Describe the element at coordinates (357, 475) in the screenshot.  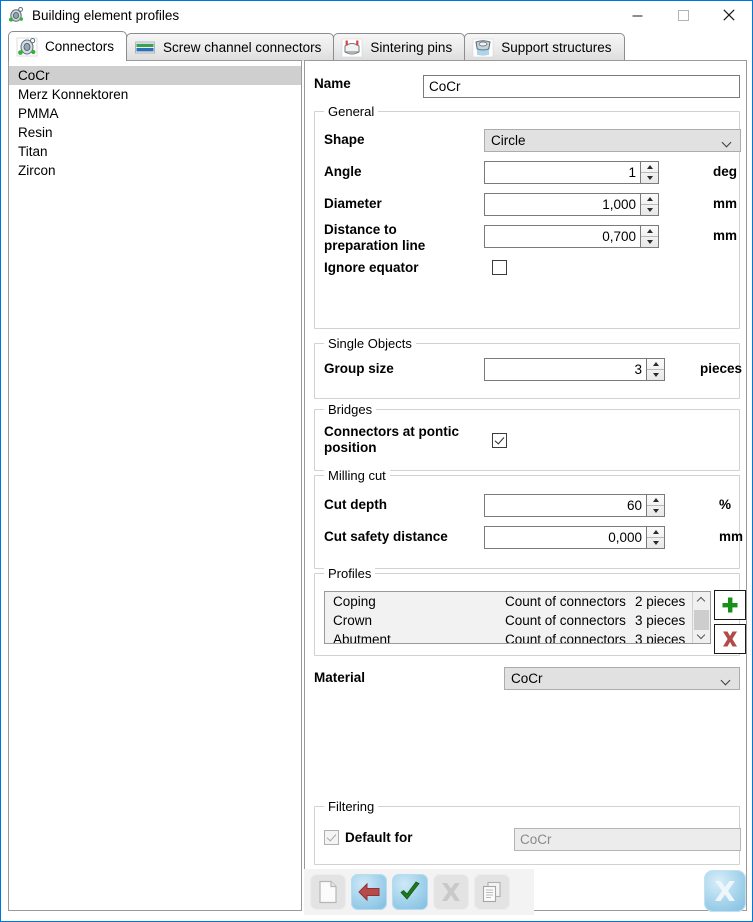
I see `milling-cut-group-title: Milling cut` at that location.